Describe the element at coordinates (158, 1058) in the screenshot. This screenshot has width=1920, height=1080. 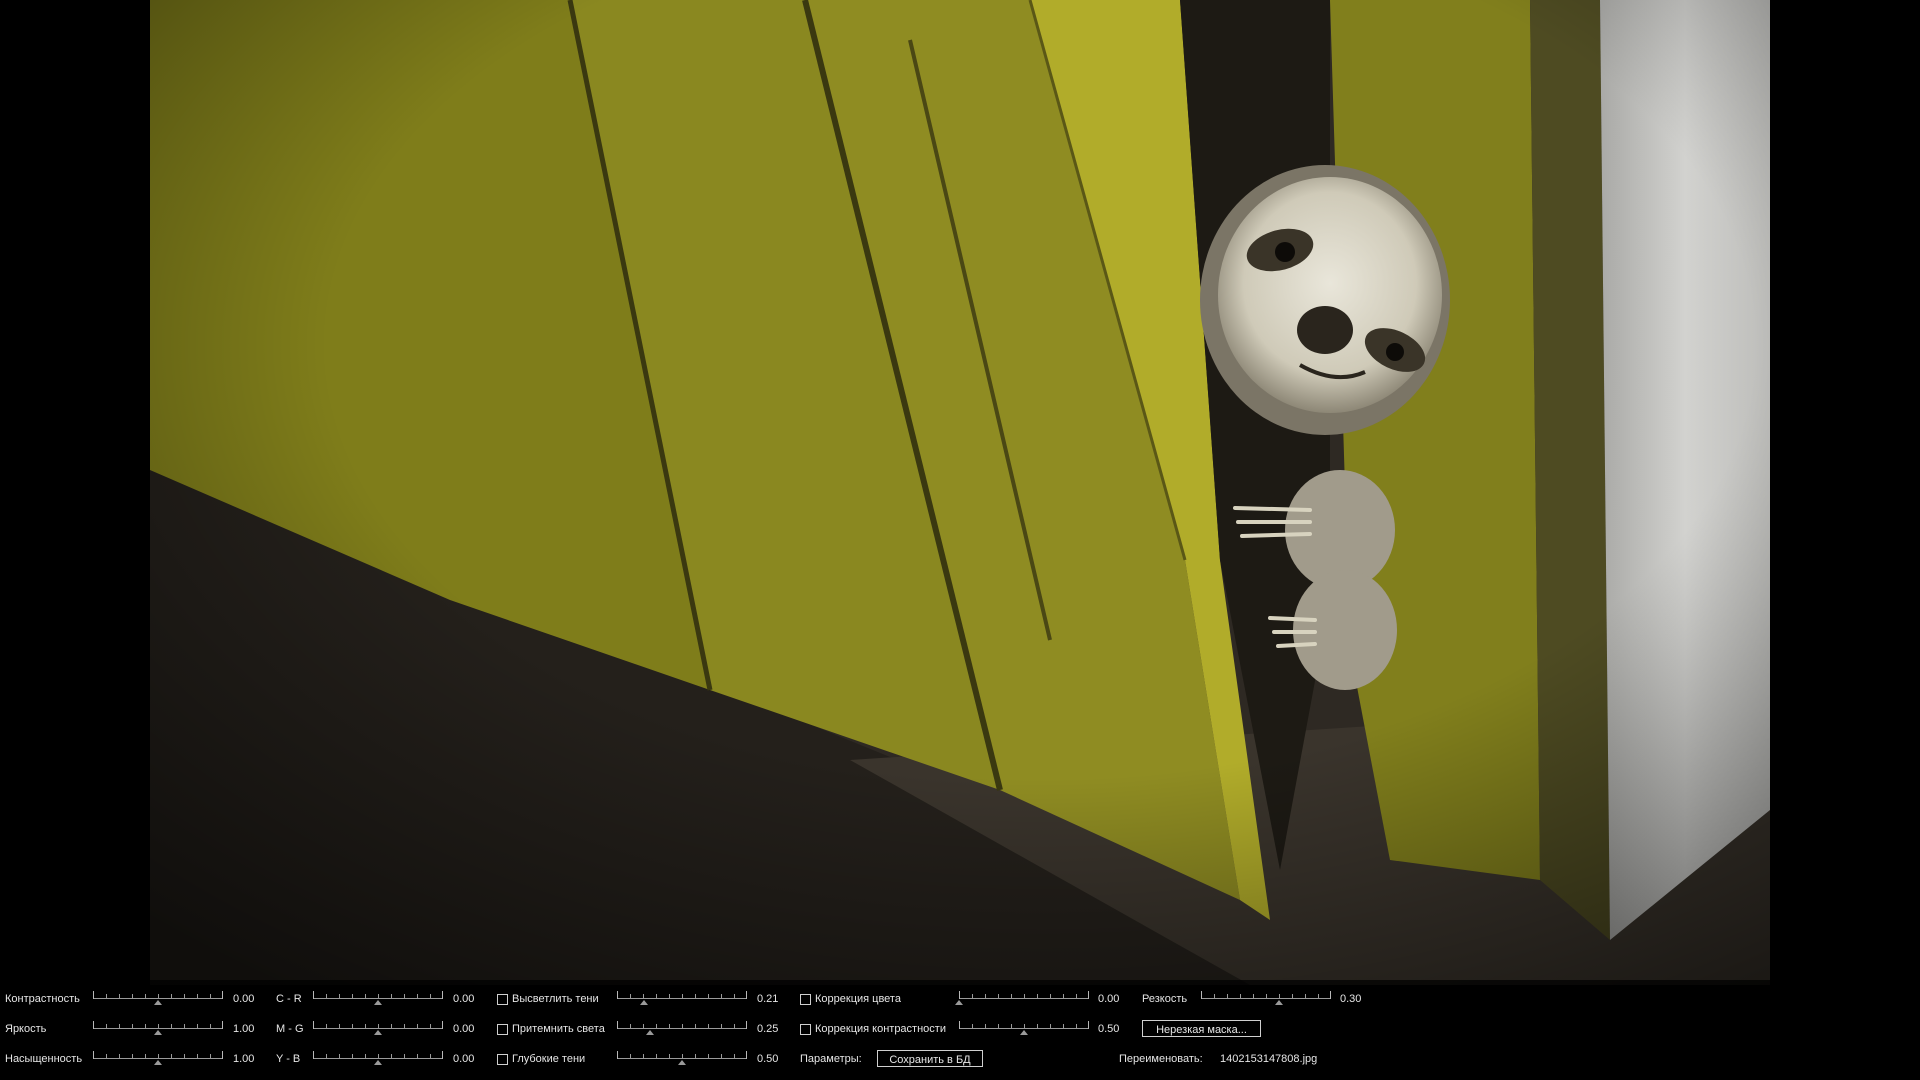
I see `saturation-slider` at that location.